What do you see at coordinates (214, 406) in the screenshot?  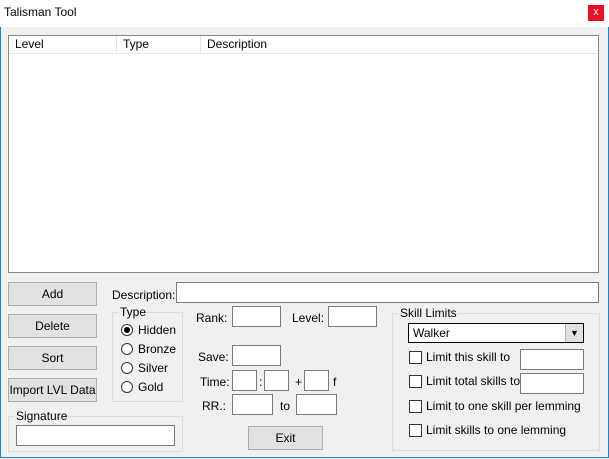 I see `rr-label: RR.:` at bounding box center [214, 406].